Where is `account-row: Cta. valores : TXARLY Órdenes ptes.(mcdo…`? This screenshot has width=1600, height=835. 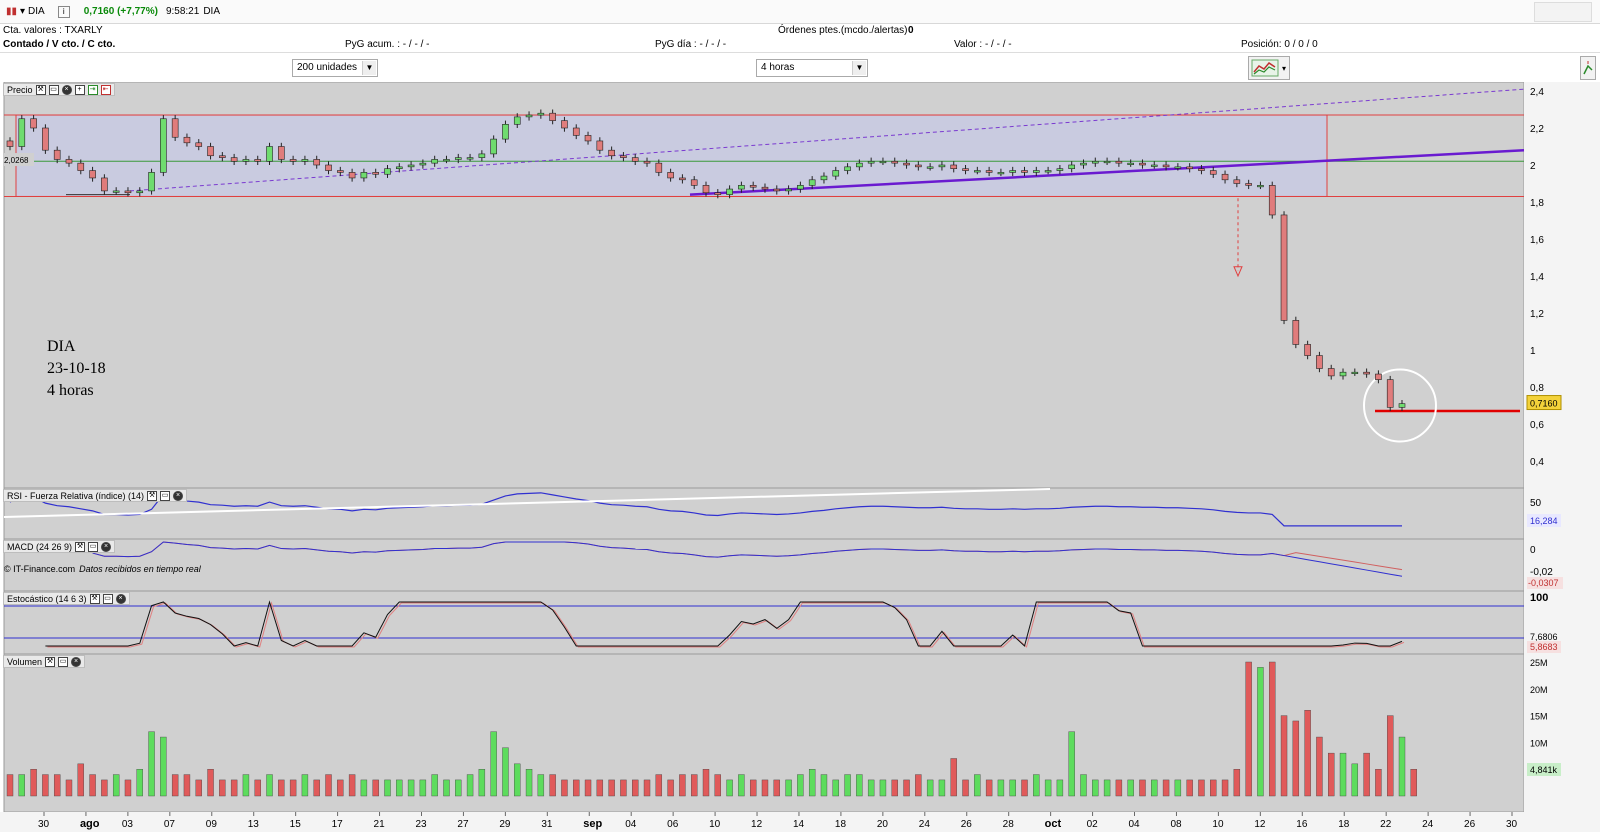 account-row: Cta. valores : TXARLY Órdenes ptes.(mcdo… is located at coordinates (800, 31).